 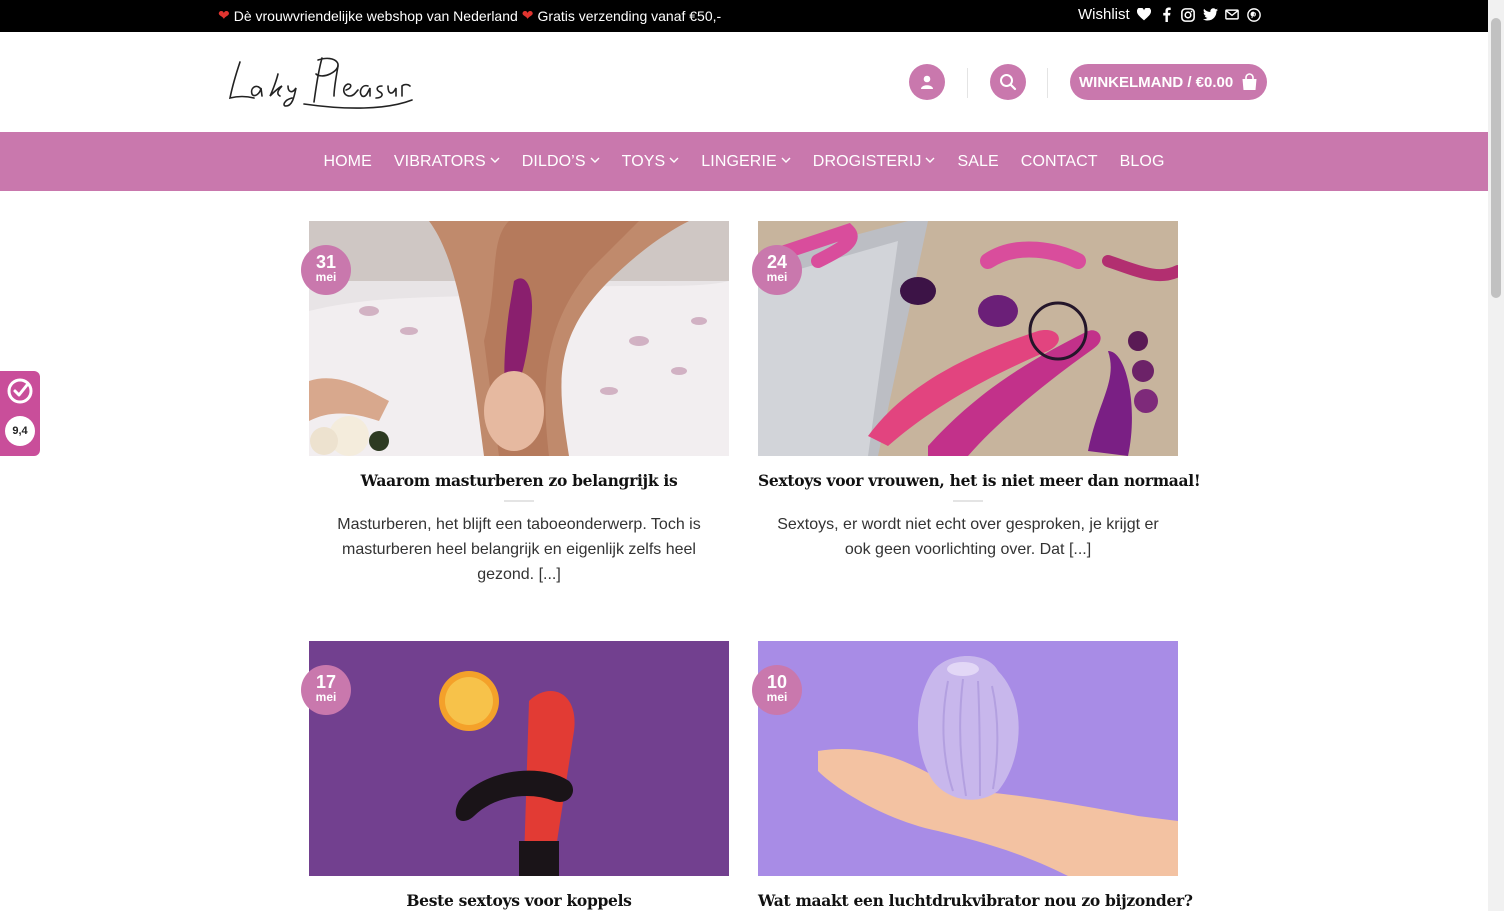 I want to click on post-title: Beste sextoys voor koppels, so click(x=519, y=900).